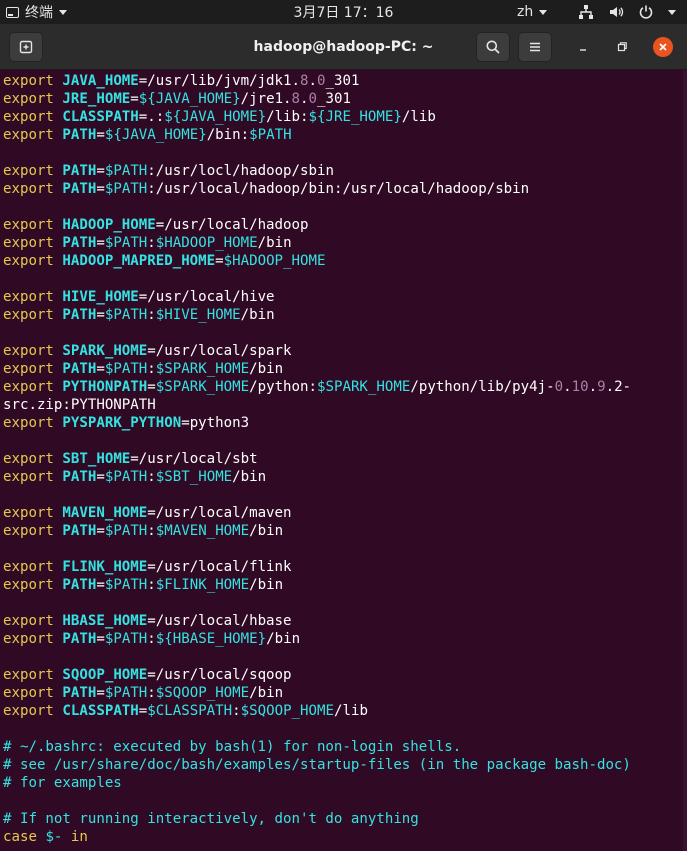 This screenshot has width=687, height=851. What do you see at coordinates (151, 117) in the screenshot?
I see `terminal-text-segment: =.:` at bounding box center [151, 117].